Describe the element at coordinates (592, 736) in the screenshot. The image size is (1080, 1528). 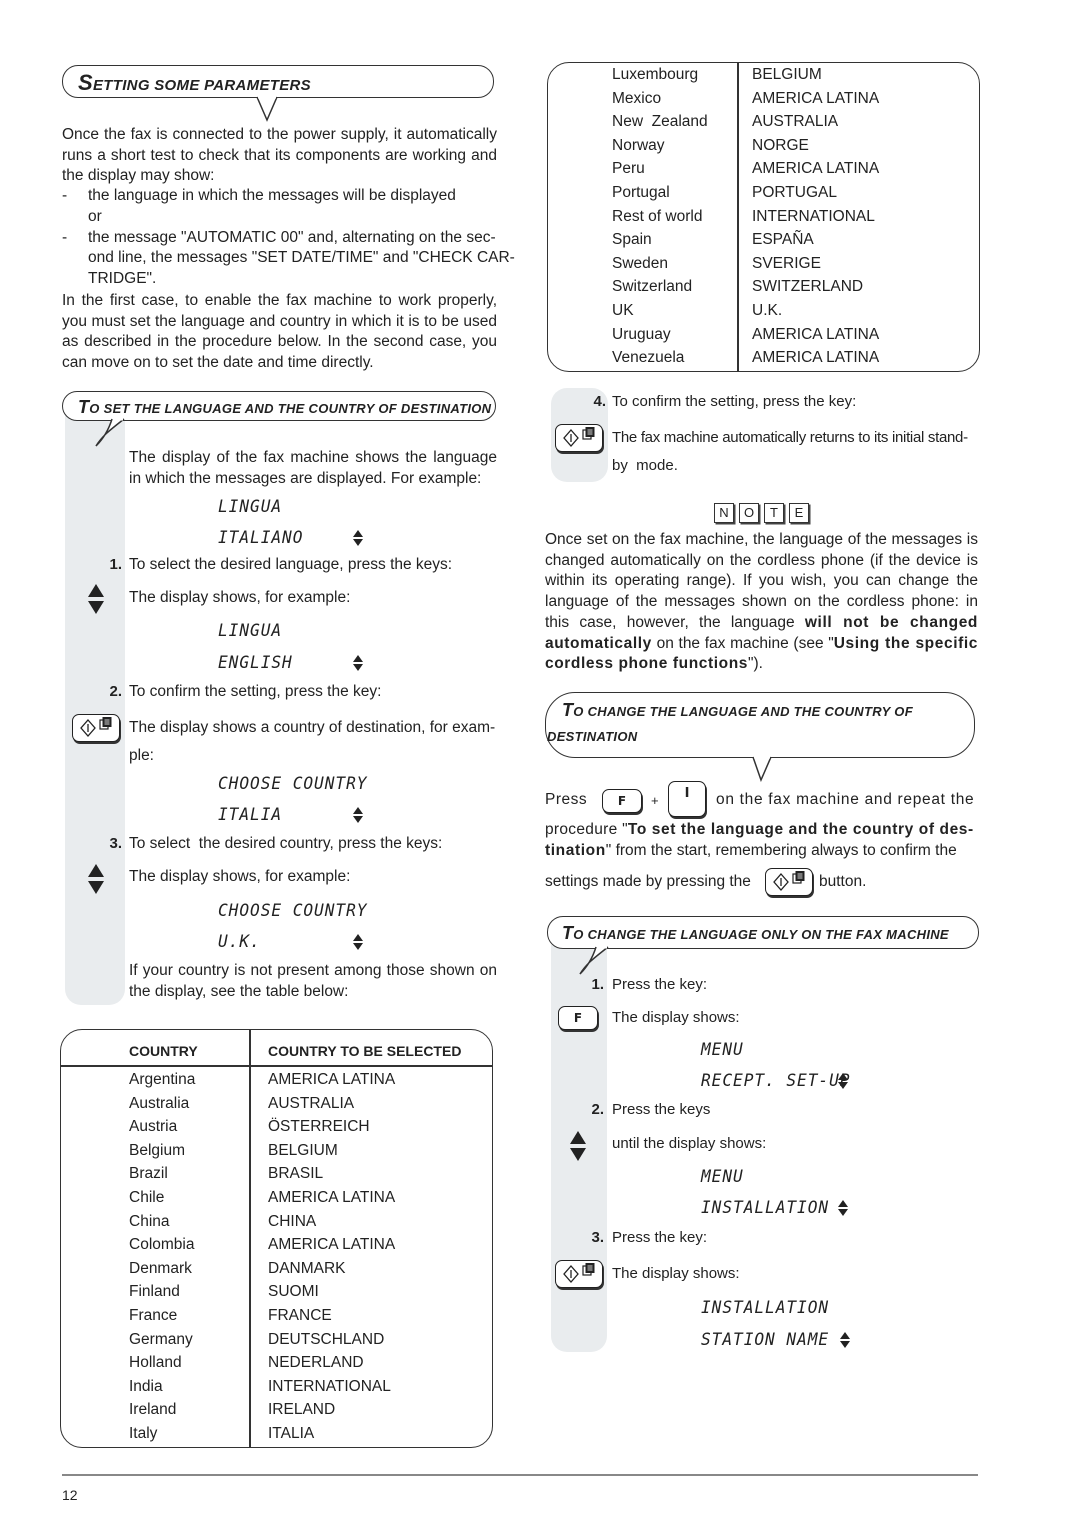
I see `change-language-country-title-line2: destination` at that location.